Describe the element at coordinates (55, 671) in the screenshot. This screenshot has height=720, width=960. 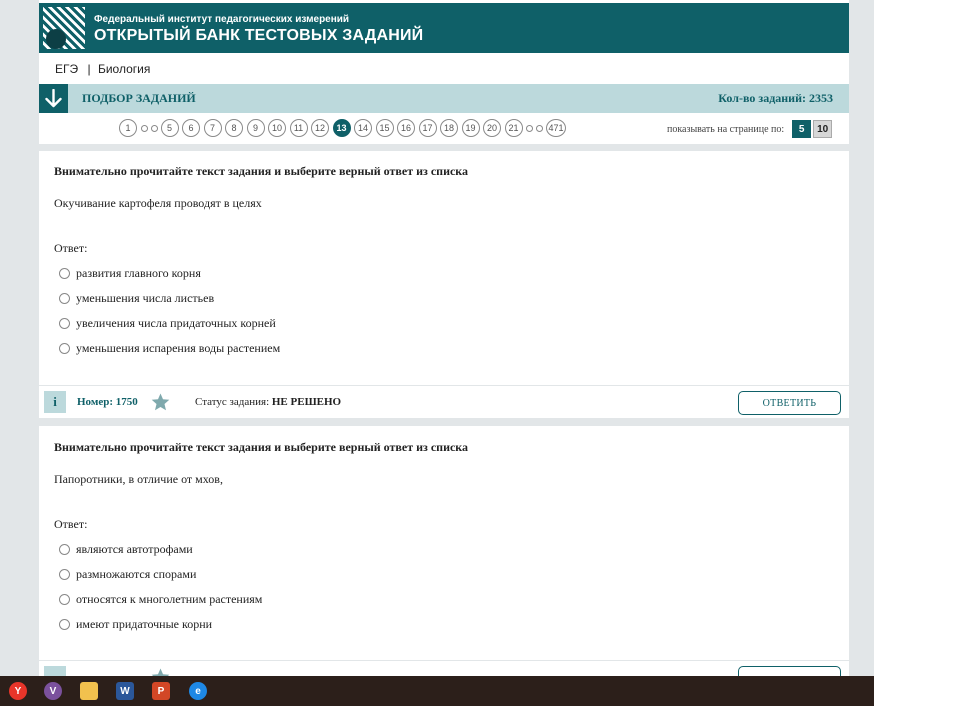
I see `info-icon` at that location.